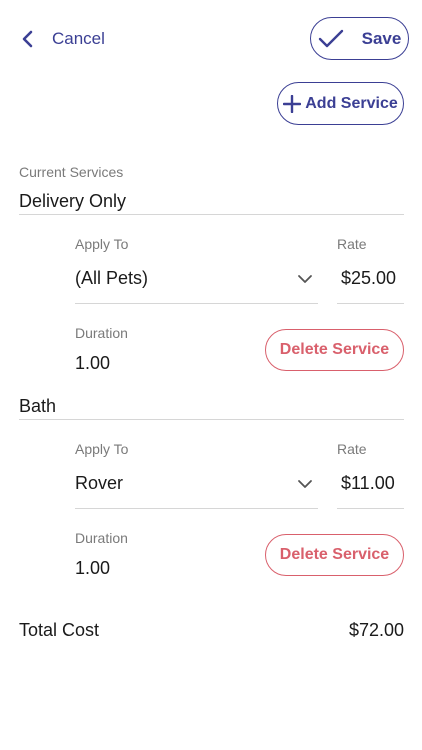  Describe the element at coordinates (73, 201) in the screenshot. I see `service-name: Delivery Only` at that location.